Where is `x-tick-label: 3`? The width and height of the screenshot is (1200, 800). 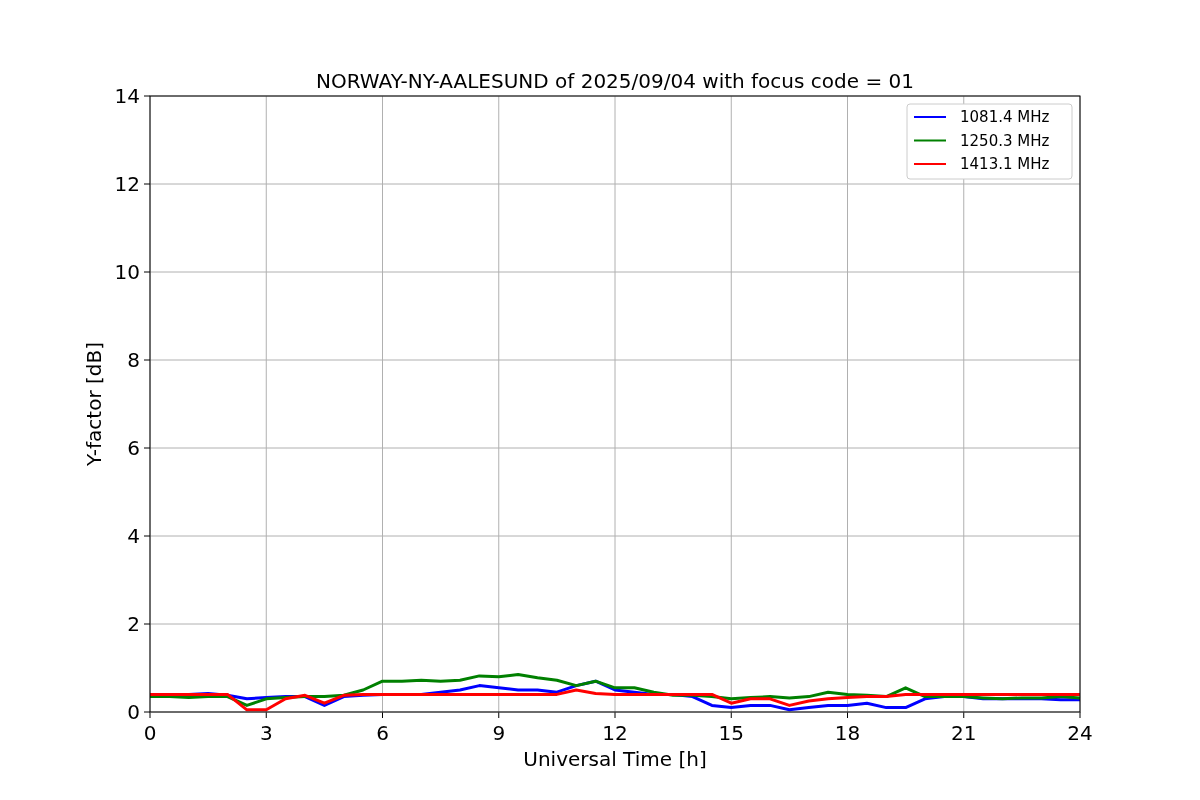 x-tick-label: 3 is located at coordinates (266, 733).